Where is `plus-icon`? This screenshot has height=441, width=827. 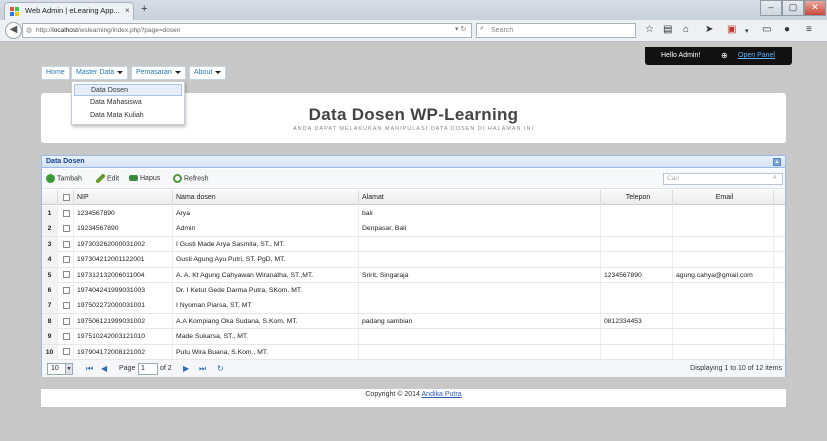
plus-icon is located at coordinates (50, 178).